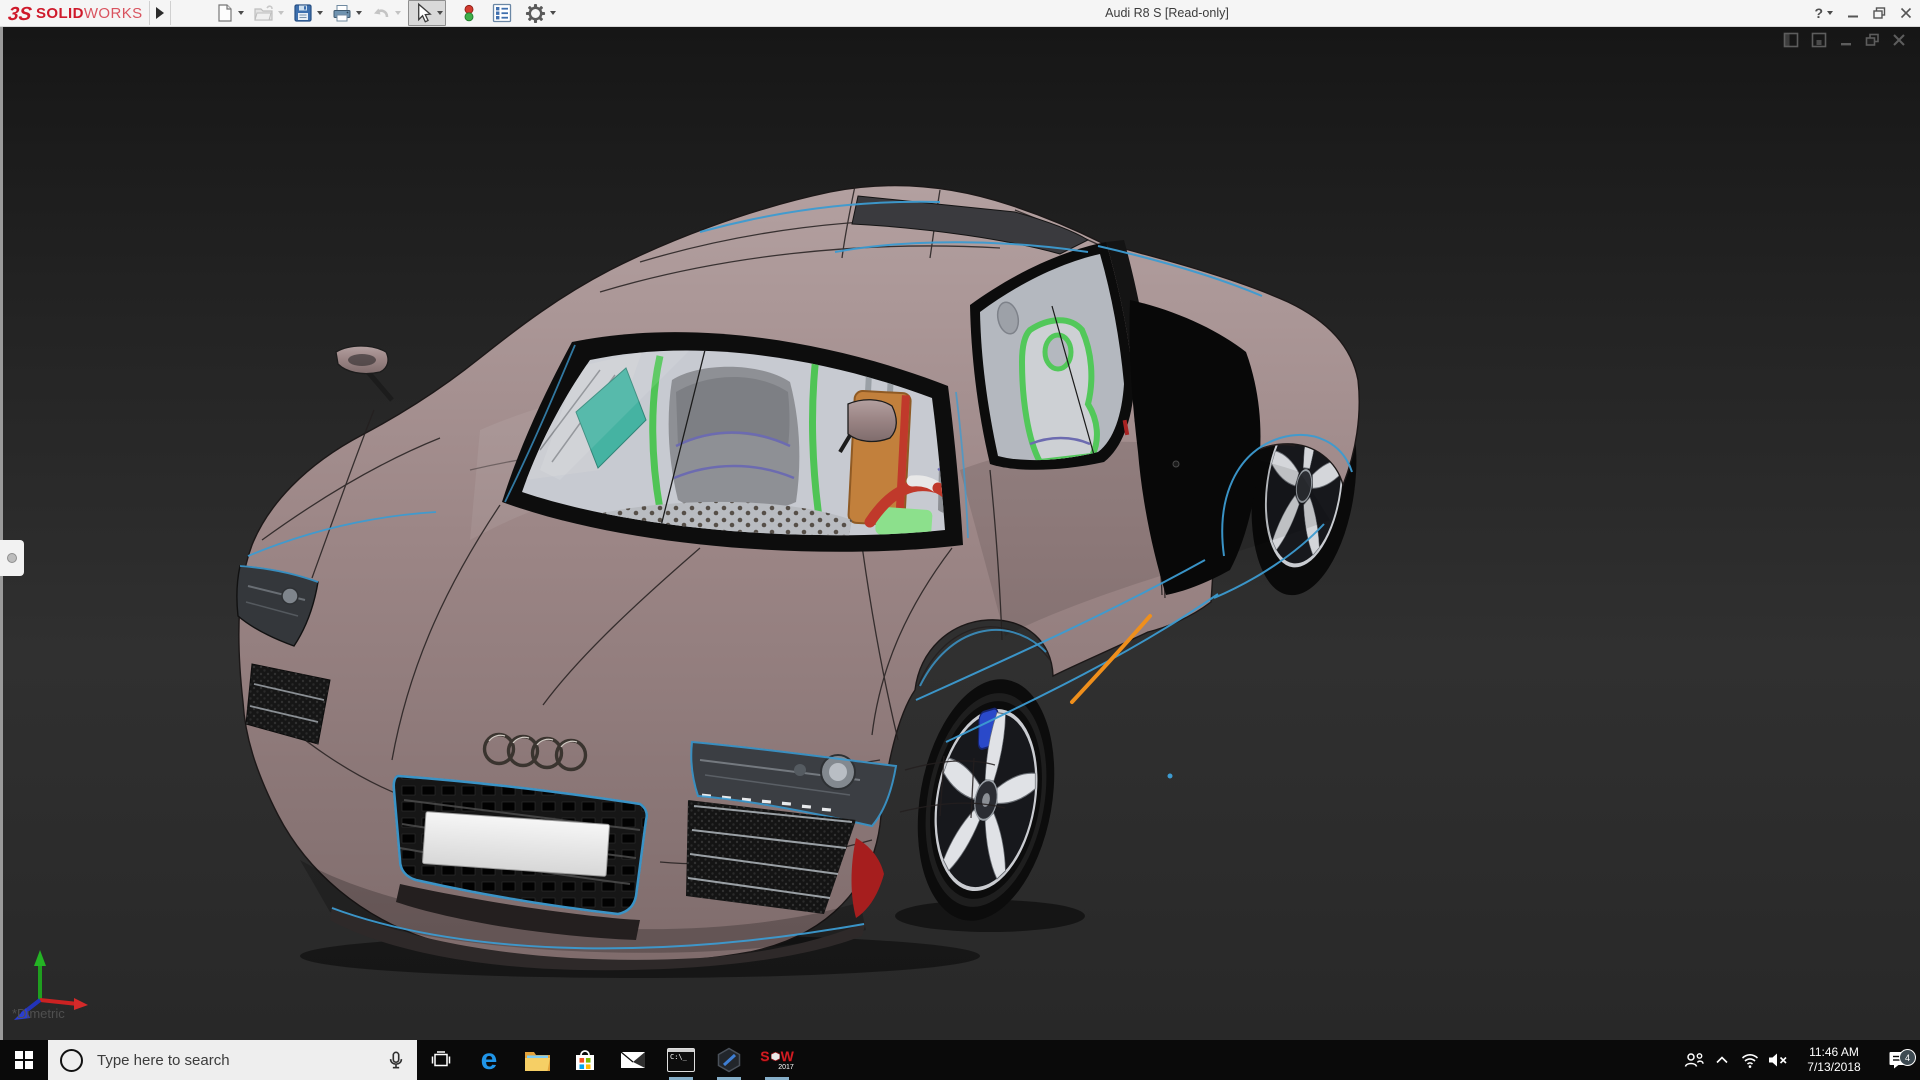 This screenshot has width=1920, height=1080. I want to click on volume-button, so click(1778, 1060).